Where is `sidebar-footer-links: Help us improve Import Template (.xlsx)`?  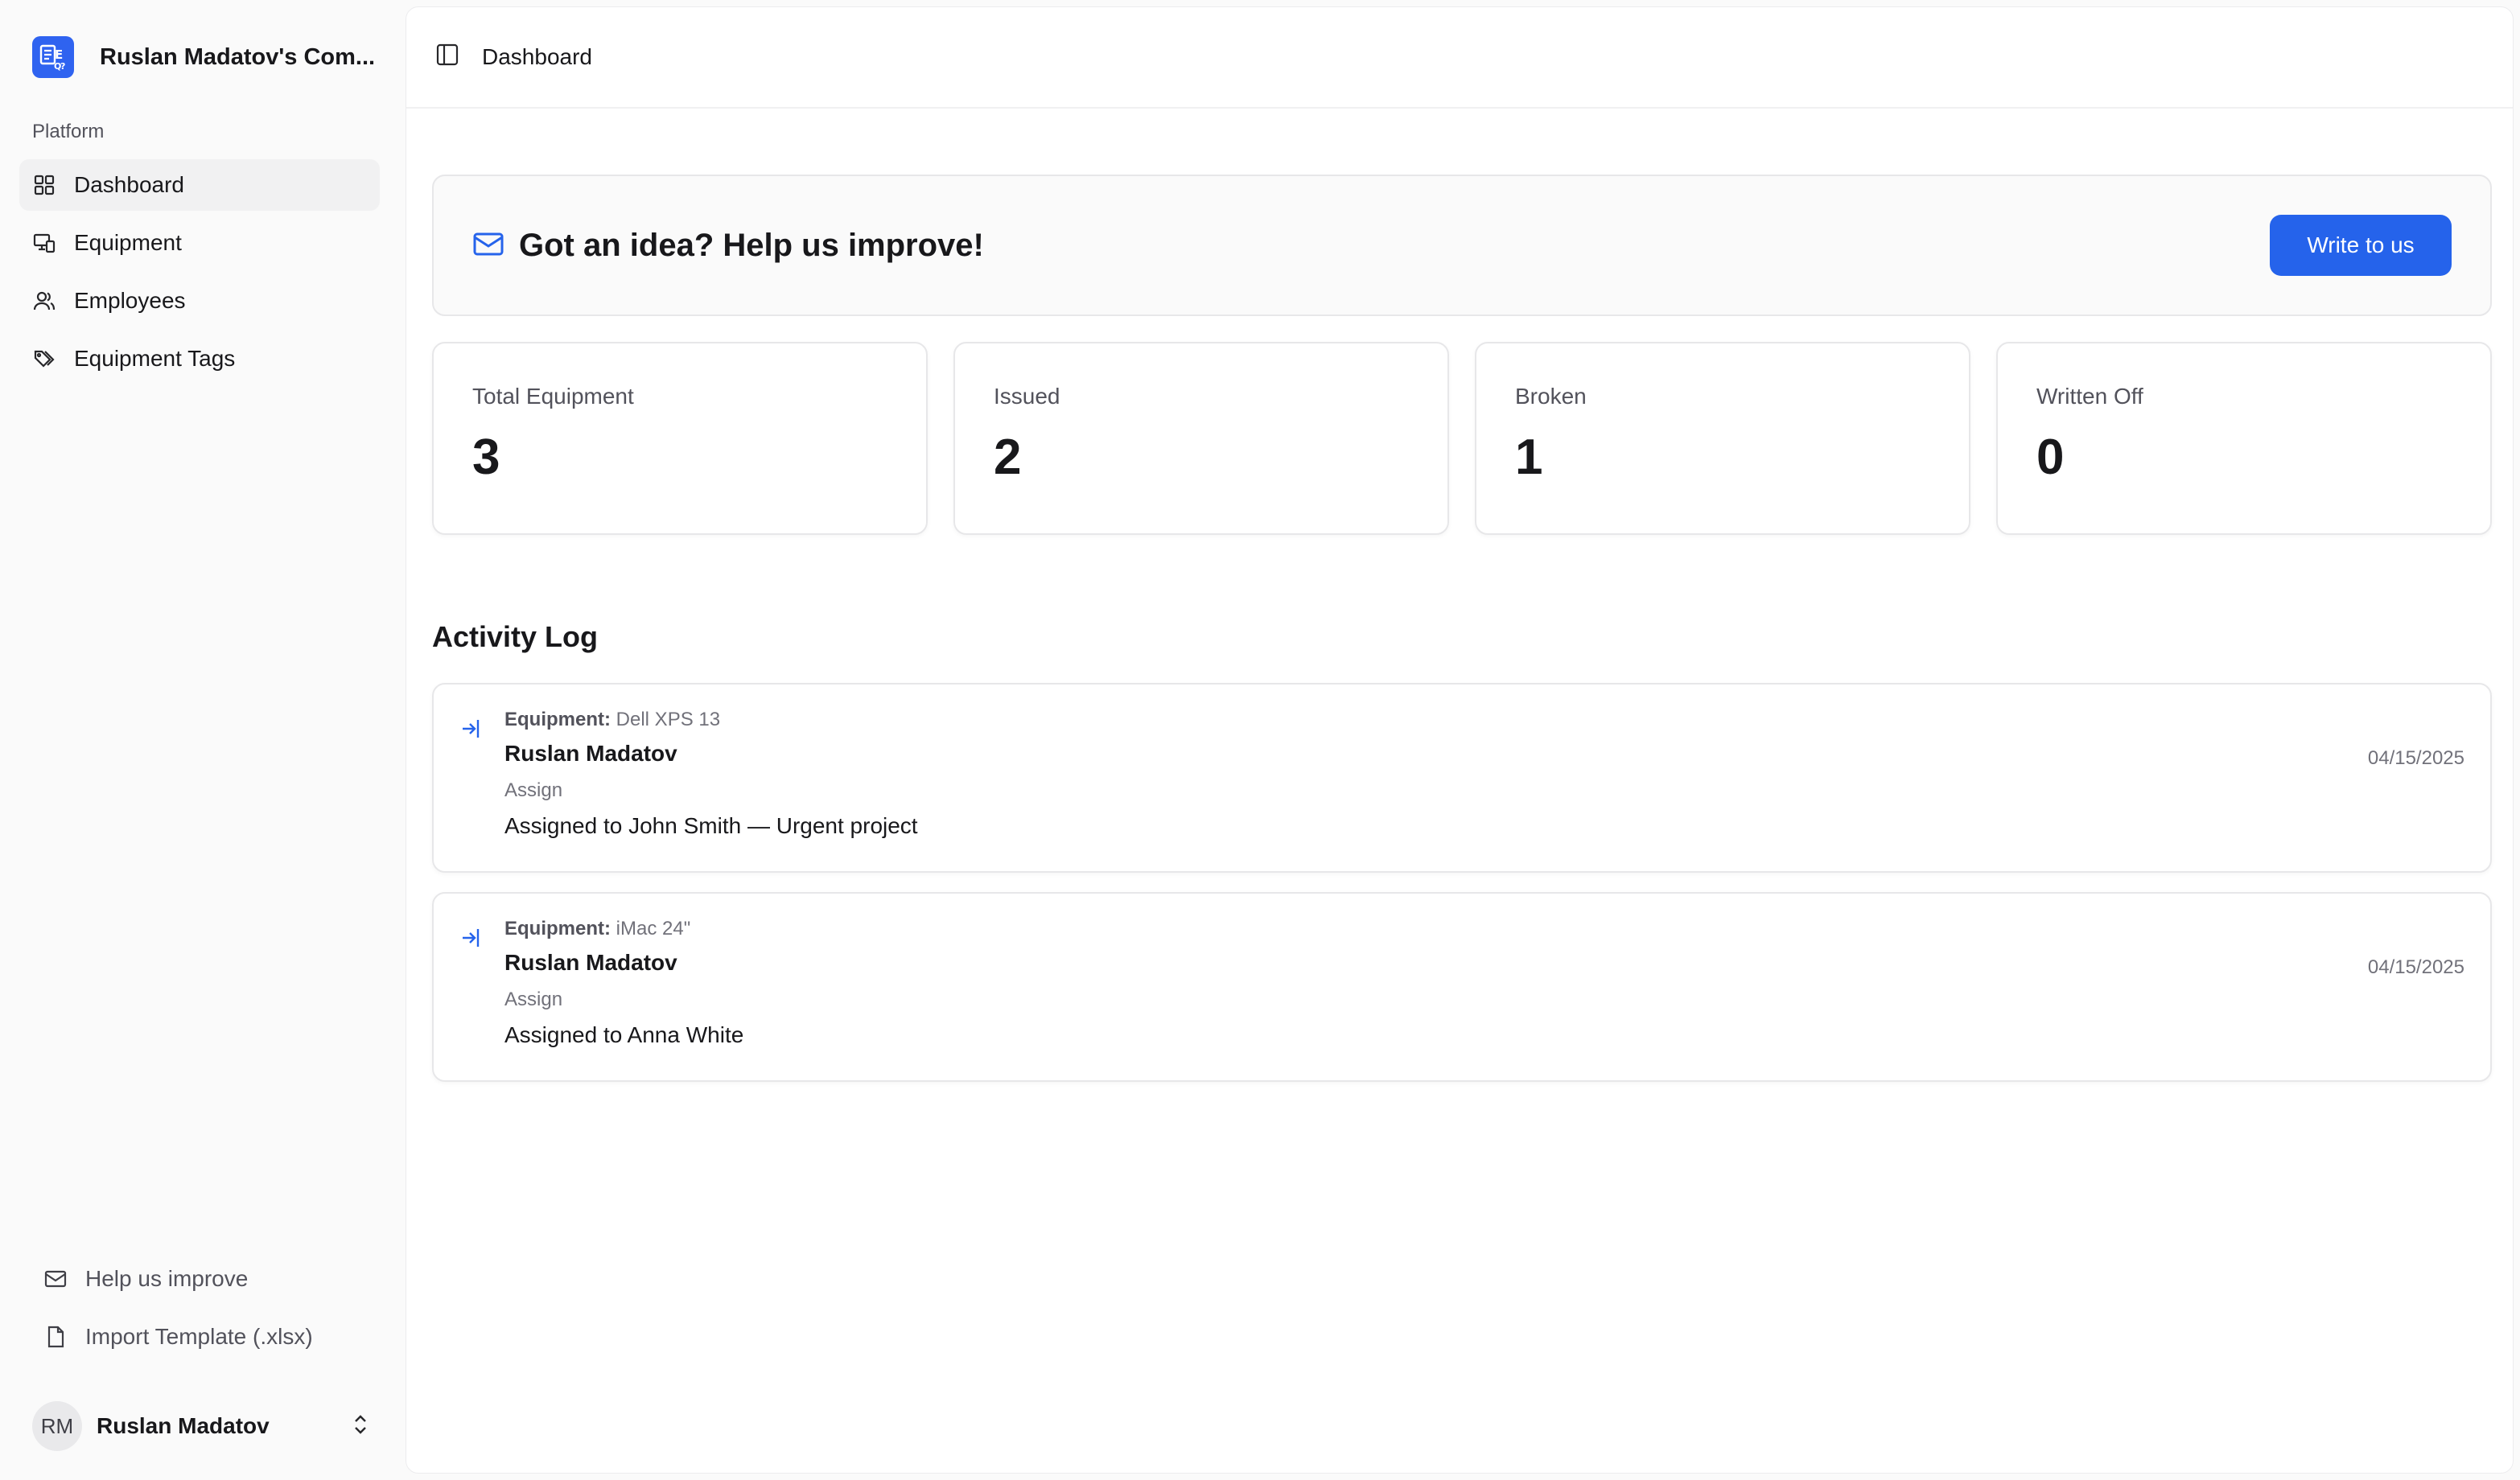
sidebar-footer-links: Help us improve Import Template (.xlsx) is located at coordinates (209, 1311).